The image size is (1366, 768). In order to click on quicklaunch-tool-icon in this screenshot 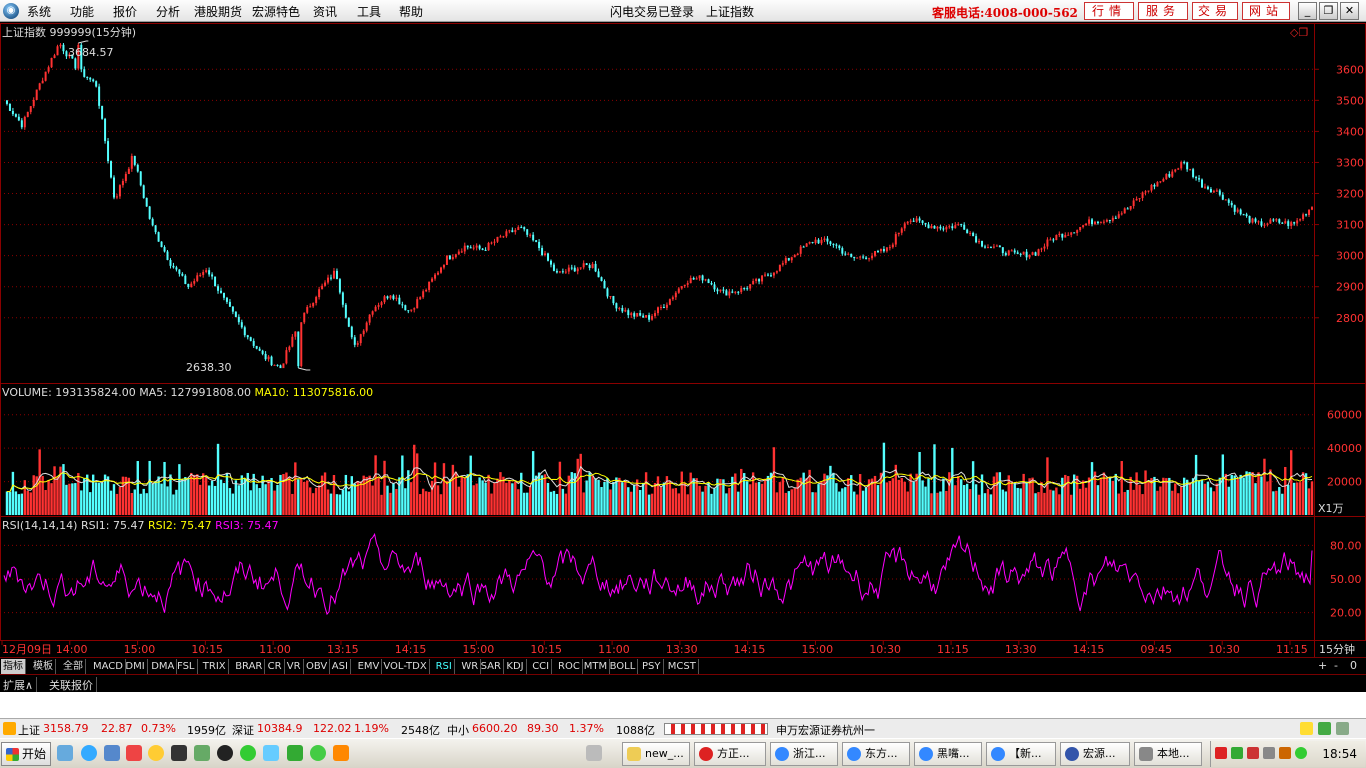, I will do `click(295, 753)`.